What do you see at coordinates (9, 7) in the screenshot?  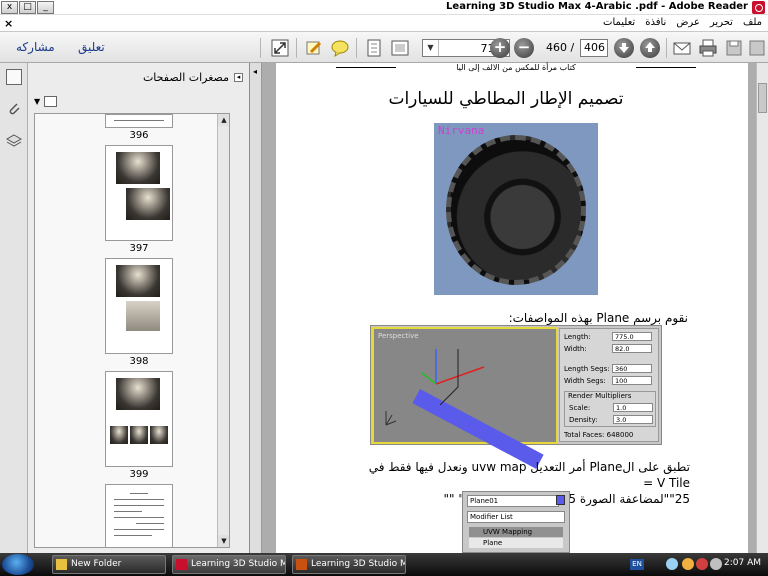 I see `close-window-button: x` at bounding box center [9, 7].